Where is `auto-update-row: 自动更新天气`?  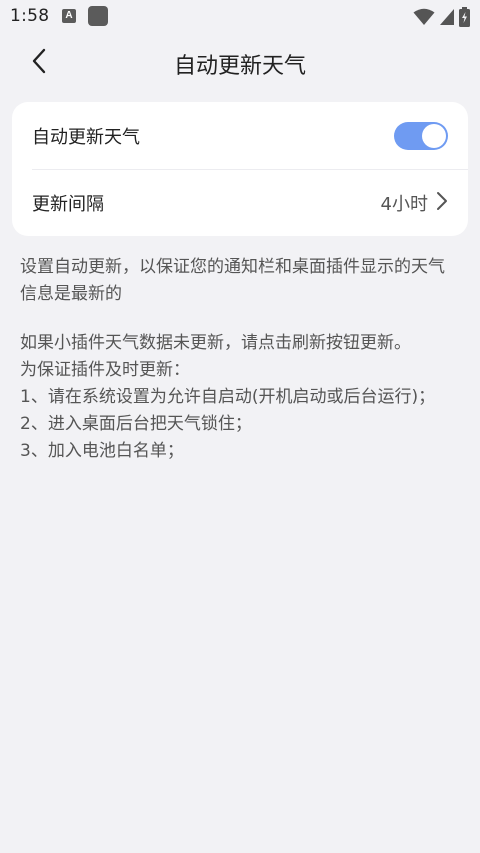
auto-update-row: 自动更新天气 is located at coordinates (240, 135).